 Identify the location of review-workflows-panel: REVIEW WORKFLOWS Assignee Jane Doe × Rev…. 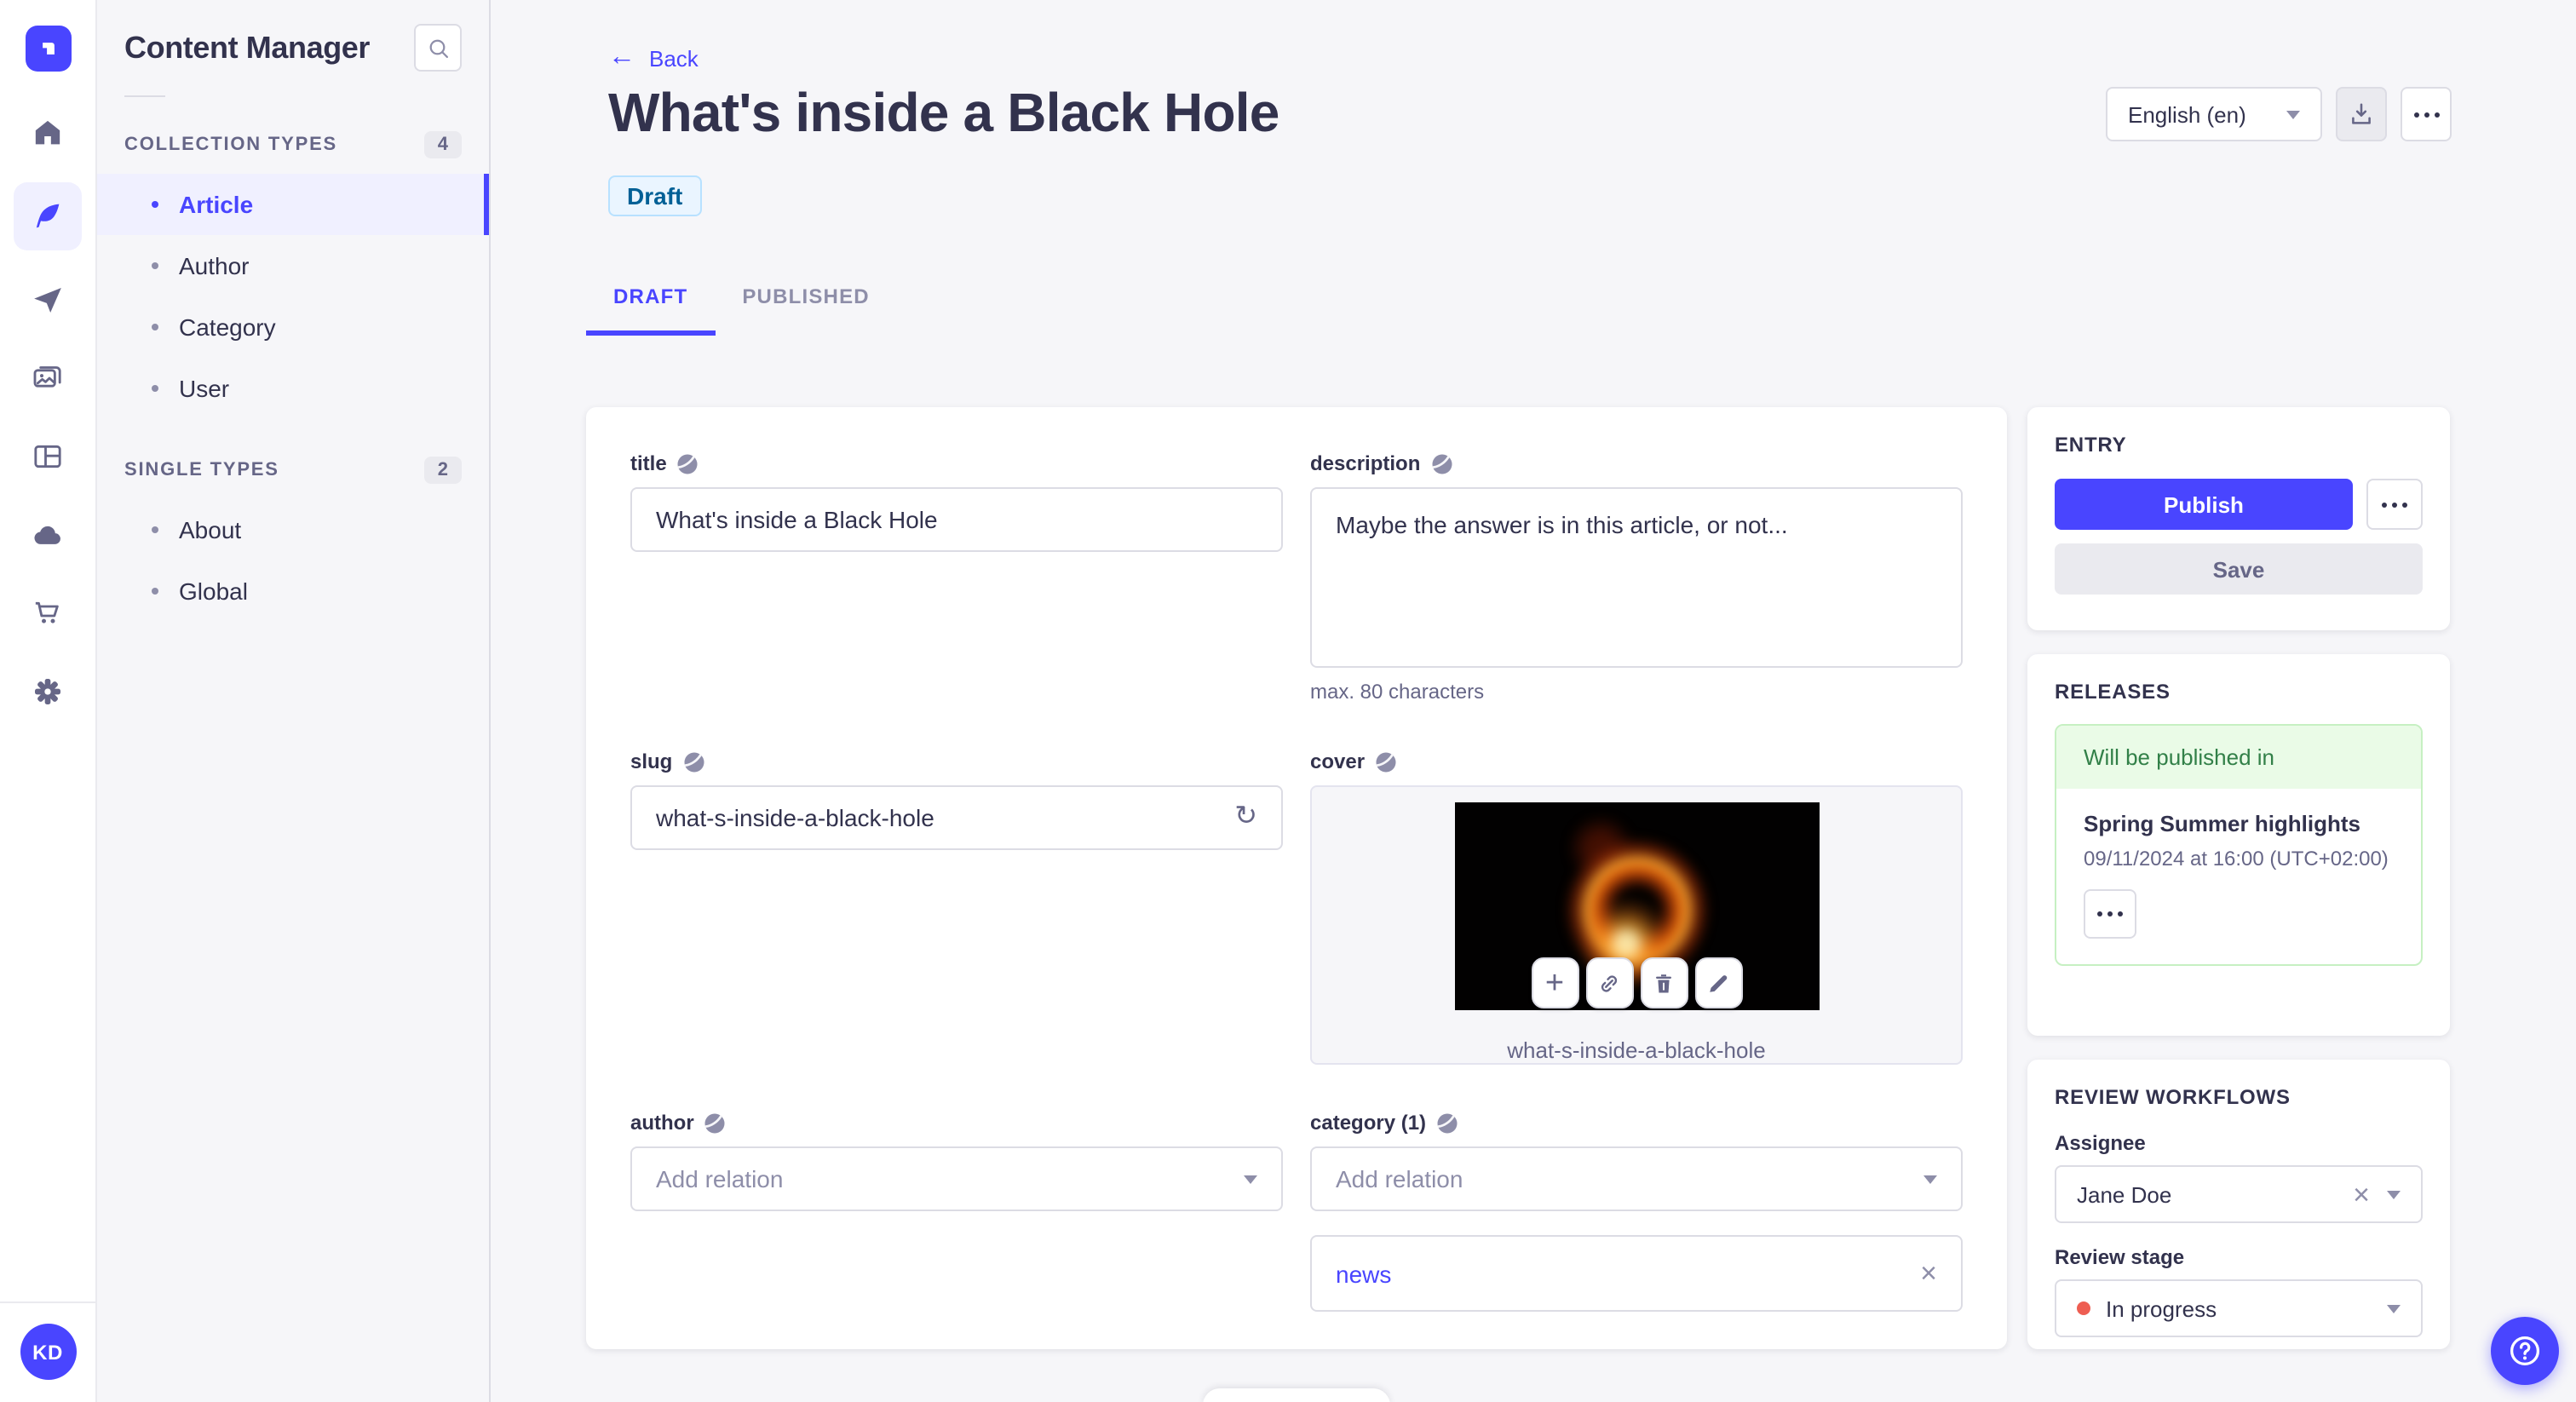
(2238, 1204).